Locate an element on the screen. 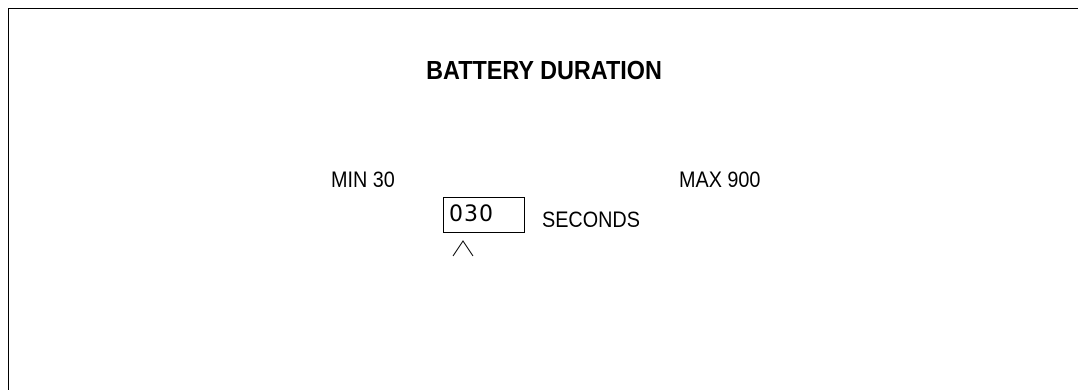  duration-value: 030 is located at coordinates (471, 214).